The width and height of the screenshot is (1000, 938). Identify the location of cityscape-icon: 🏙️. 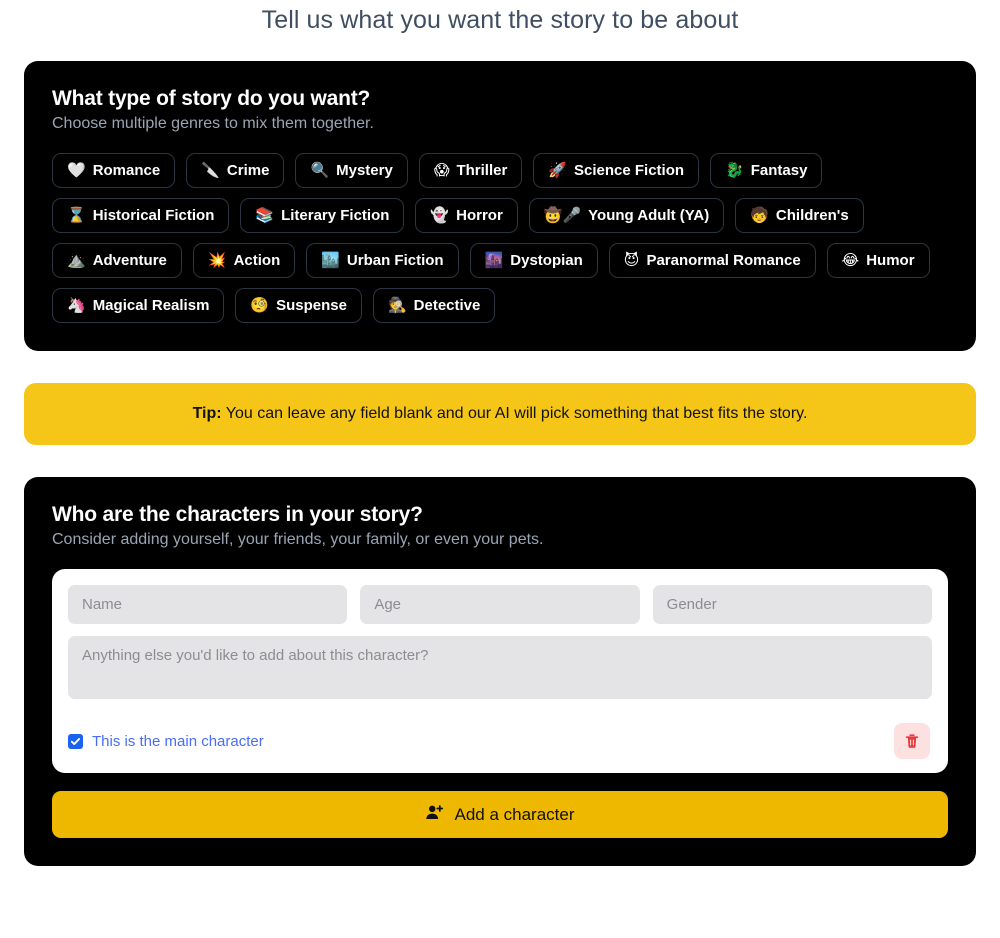
(330, 260).